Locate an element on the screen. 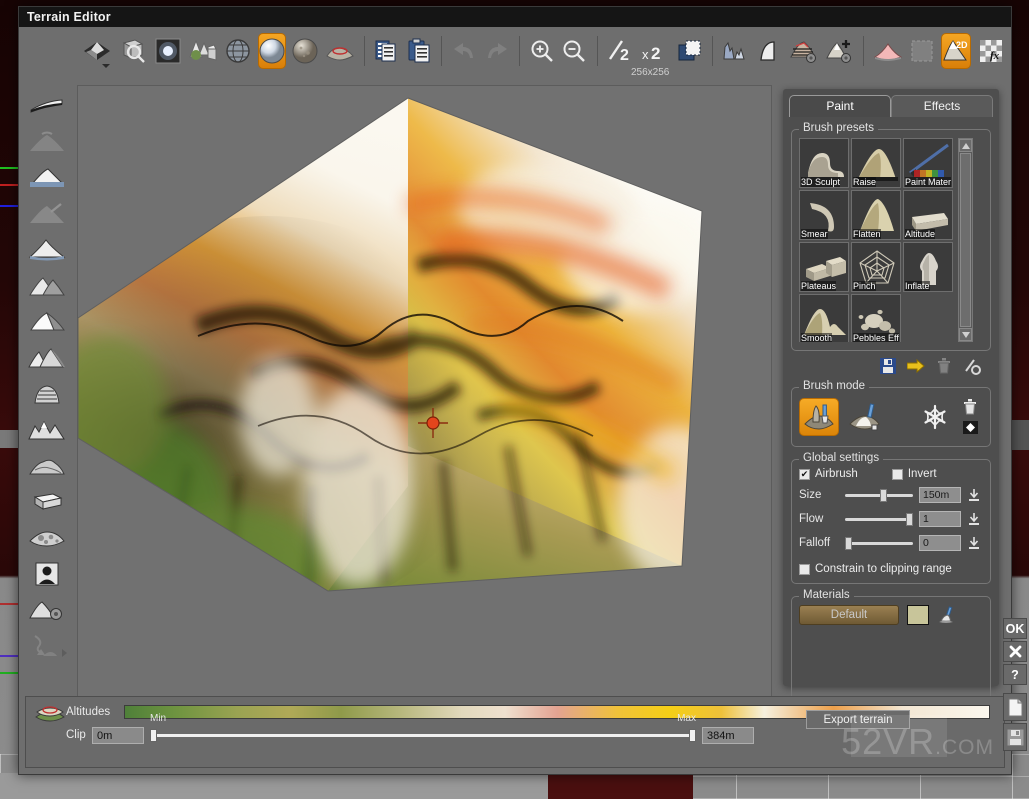  terrain-tool is located at coordinates (97, 51).